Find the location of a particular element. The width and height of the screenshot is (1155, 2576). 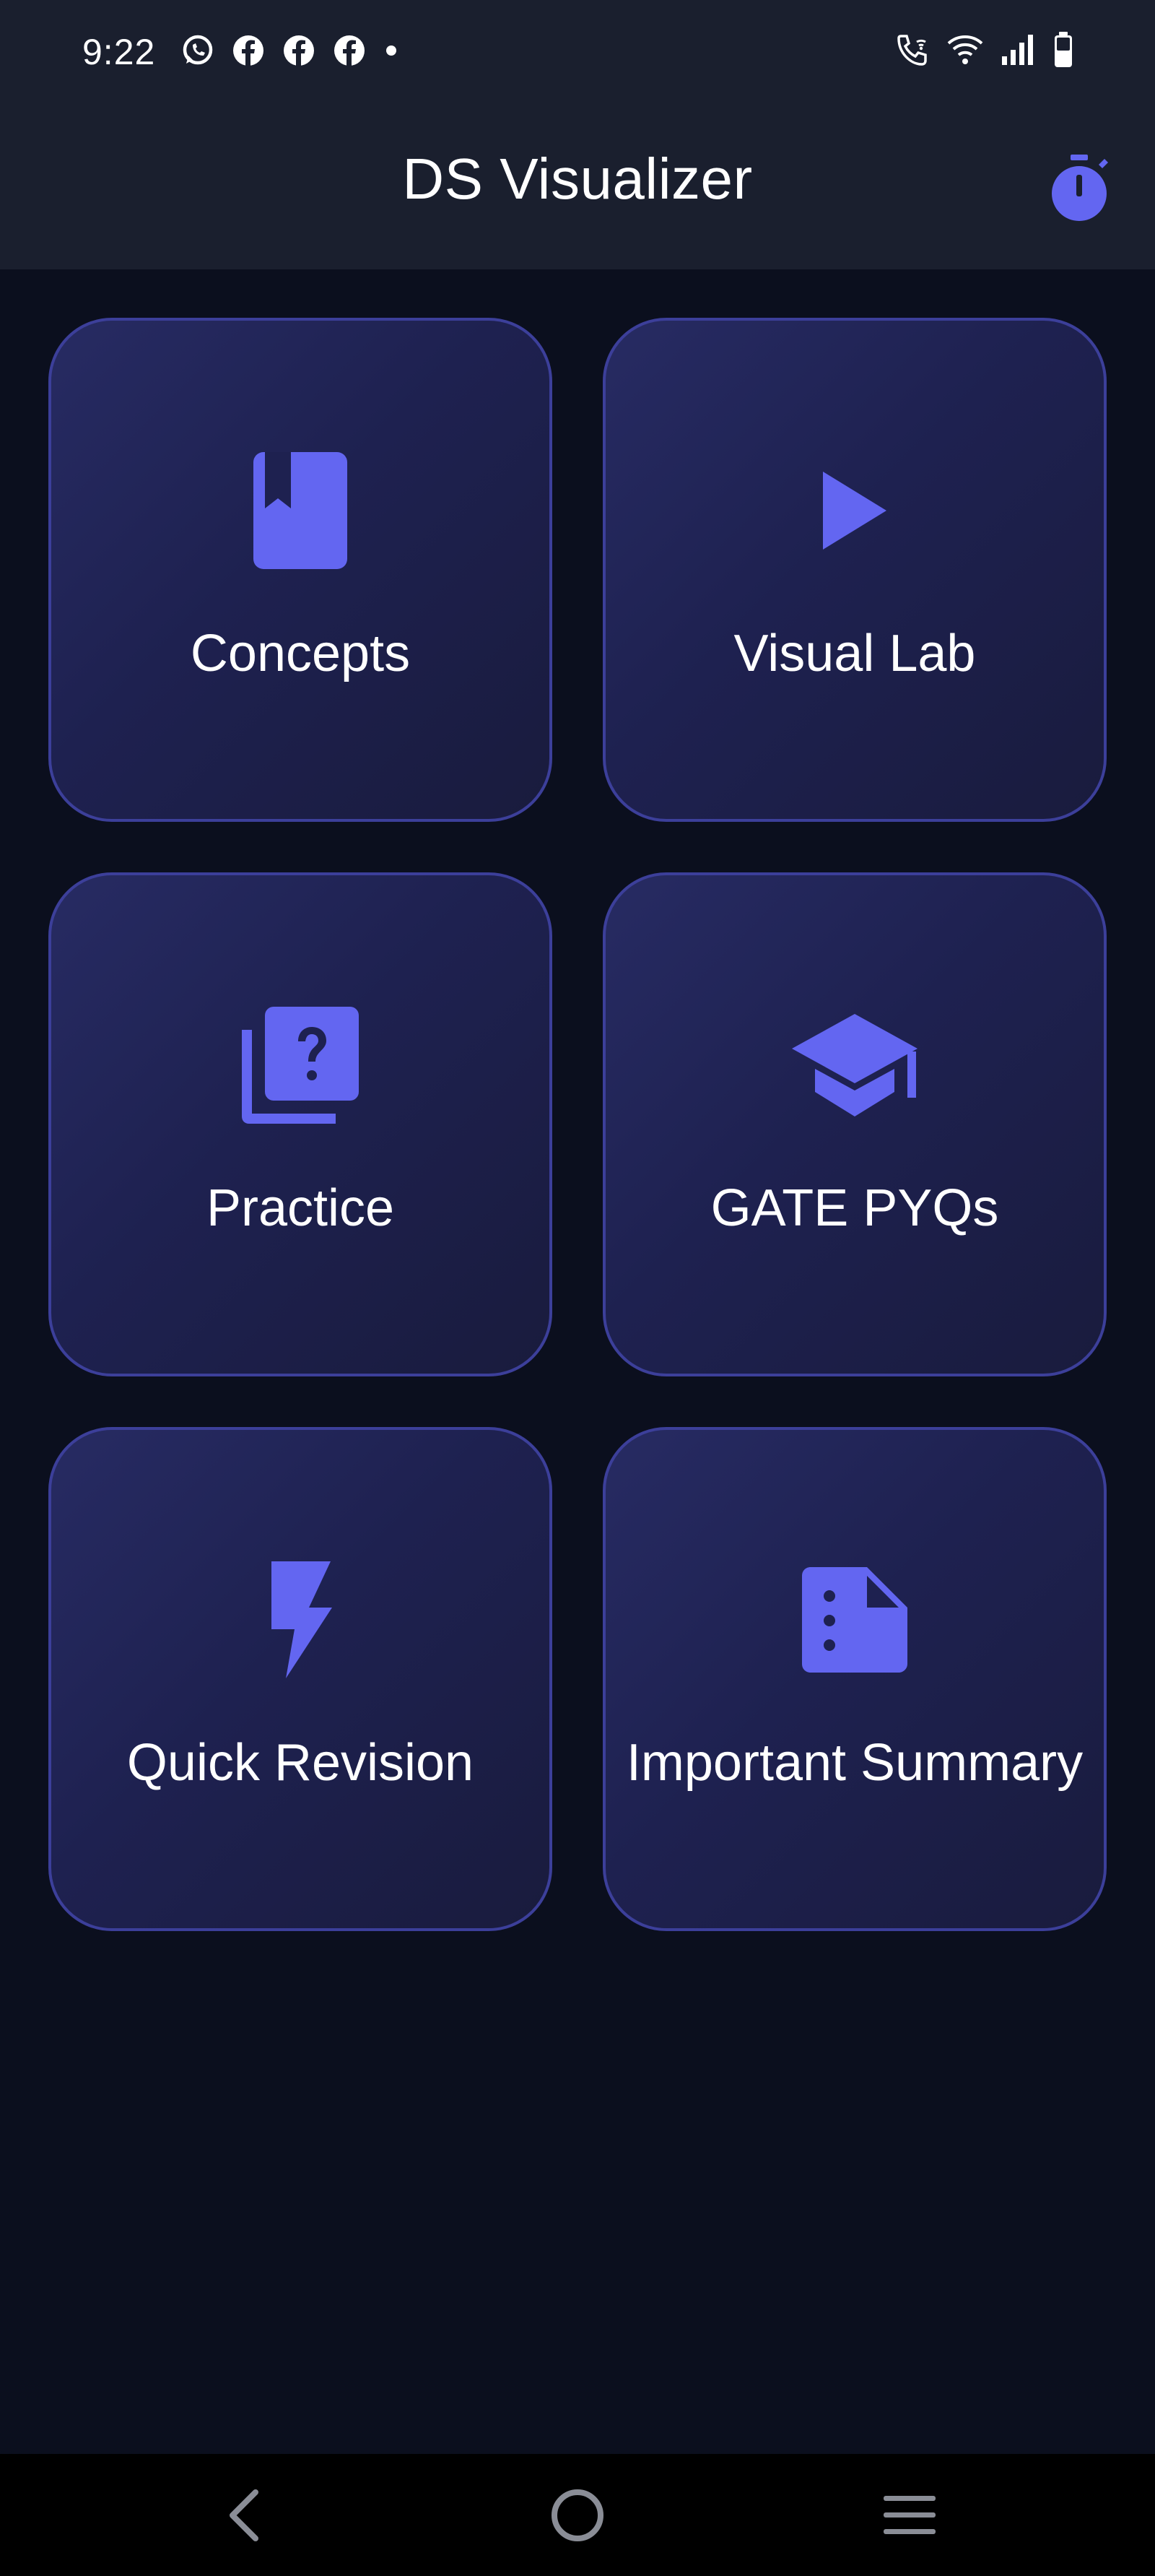

battery-icon is located at coordinates (1063, 49).